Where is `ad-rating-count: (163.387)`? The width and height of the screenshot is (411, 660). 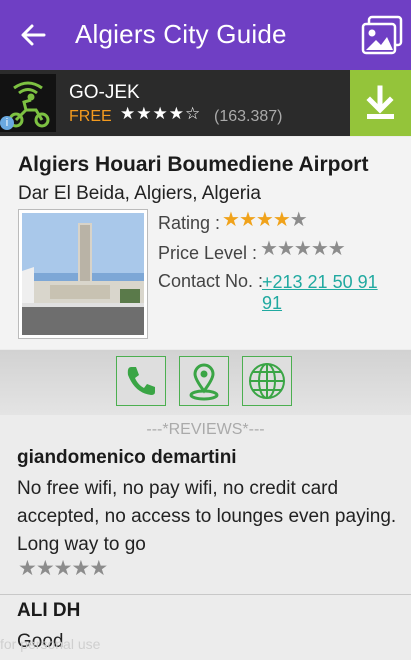
ad-rating-count: (163.387) is located at coordinates (248, 116).